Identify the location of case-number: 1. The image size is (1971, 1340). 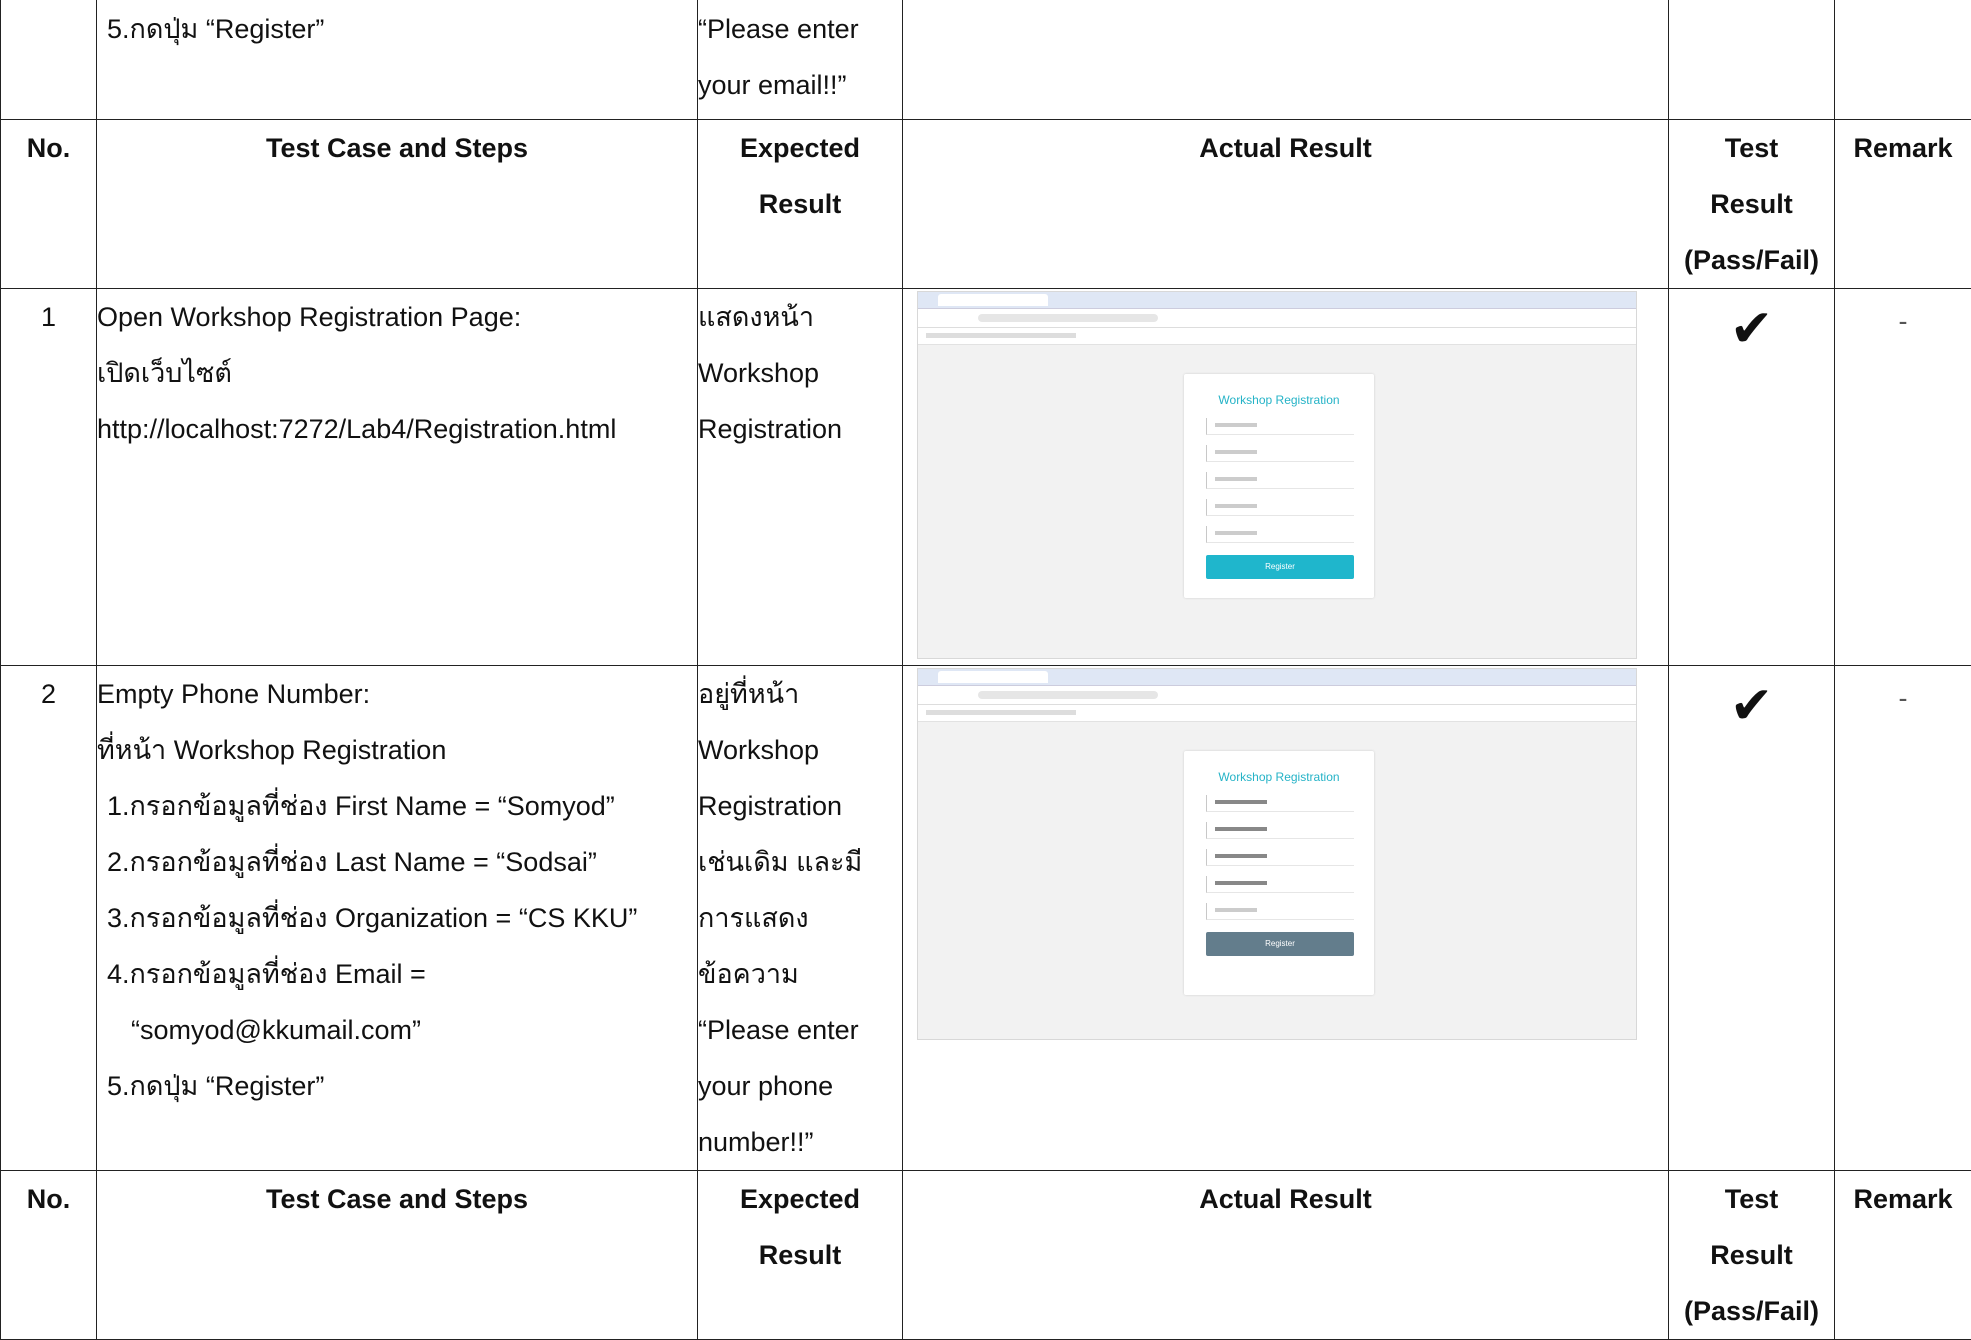
(48, 317).